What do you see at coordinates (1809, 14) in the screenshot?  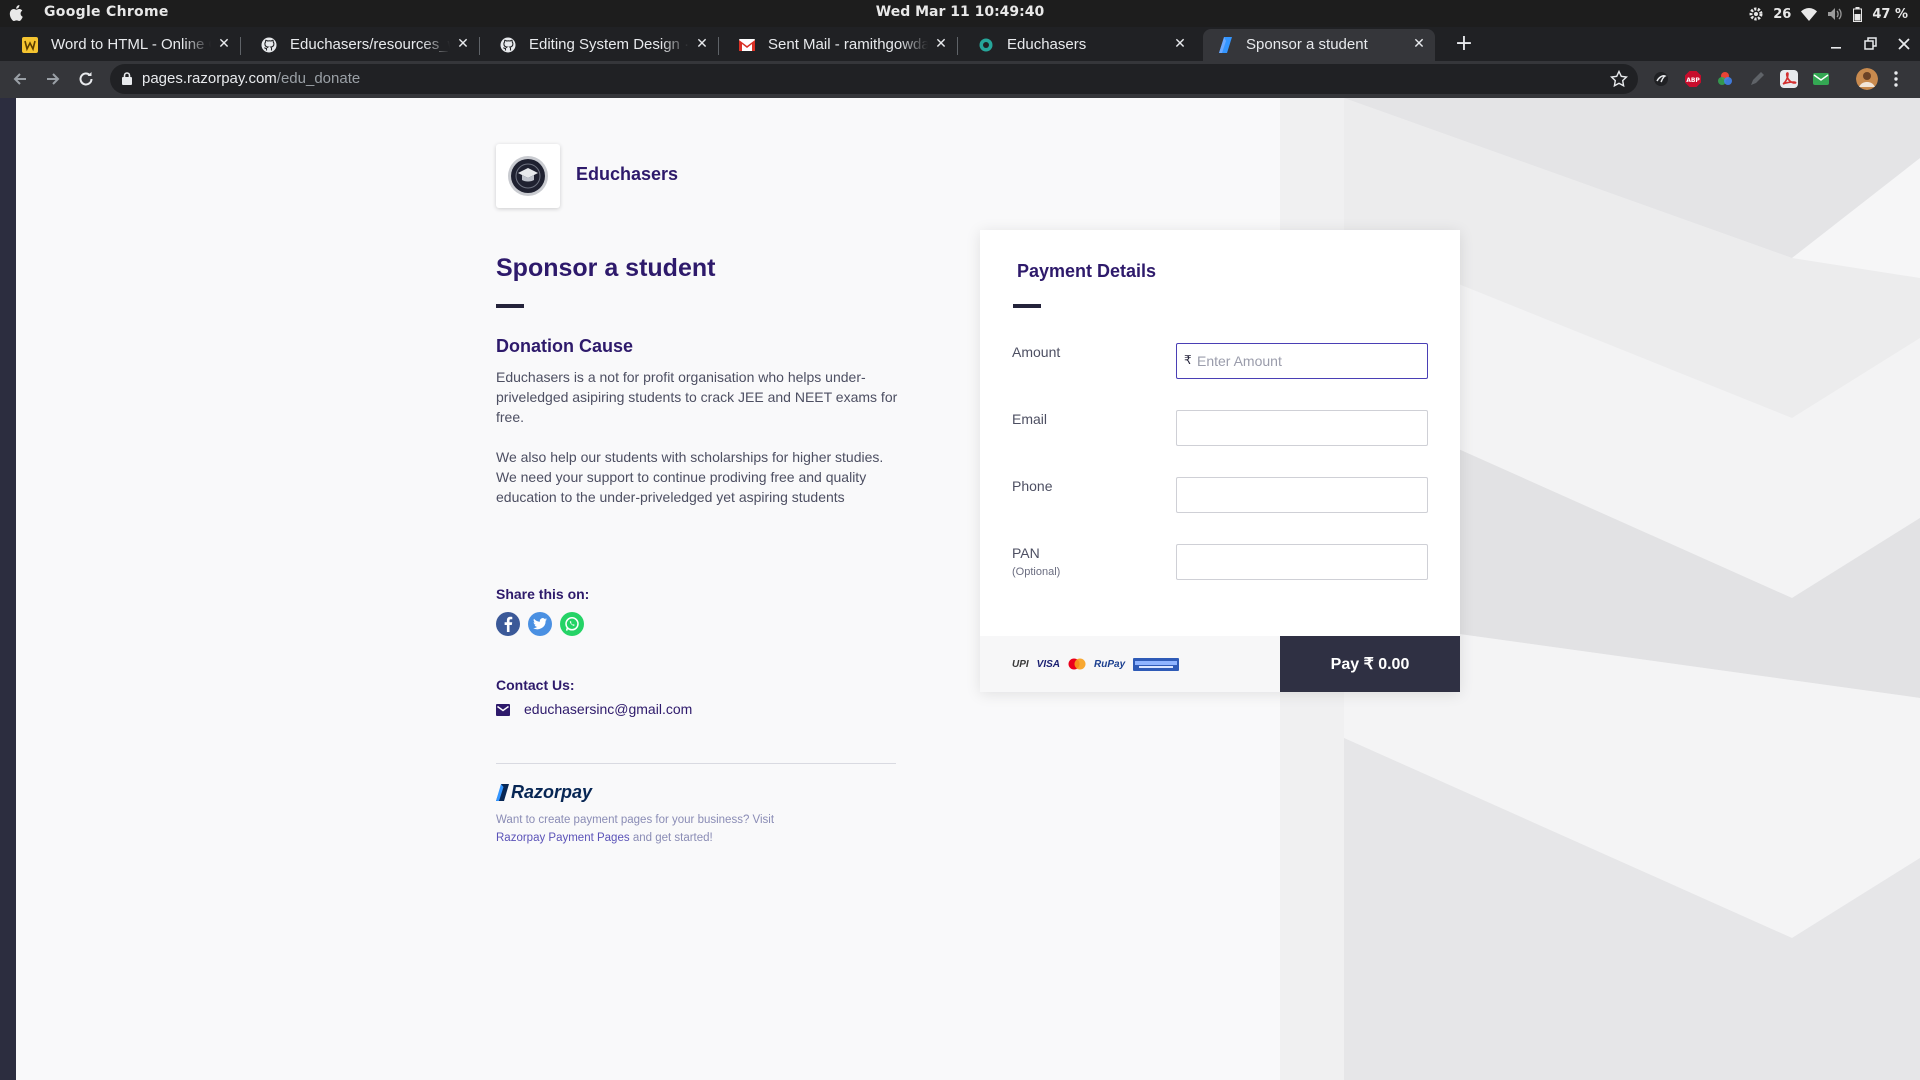 I see `wifi-icon` at bounding box center [1809, 14].